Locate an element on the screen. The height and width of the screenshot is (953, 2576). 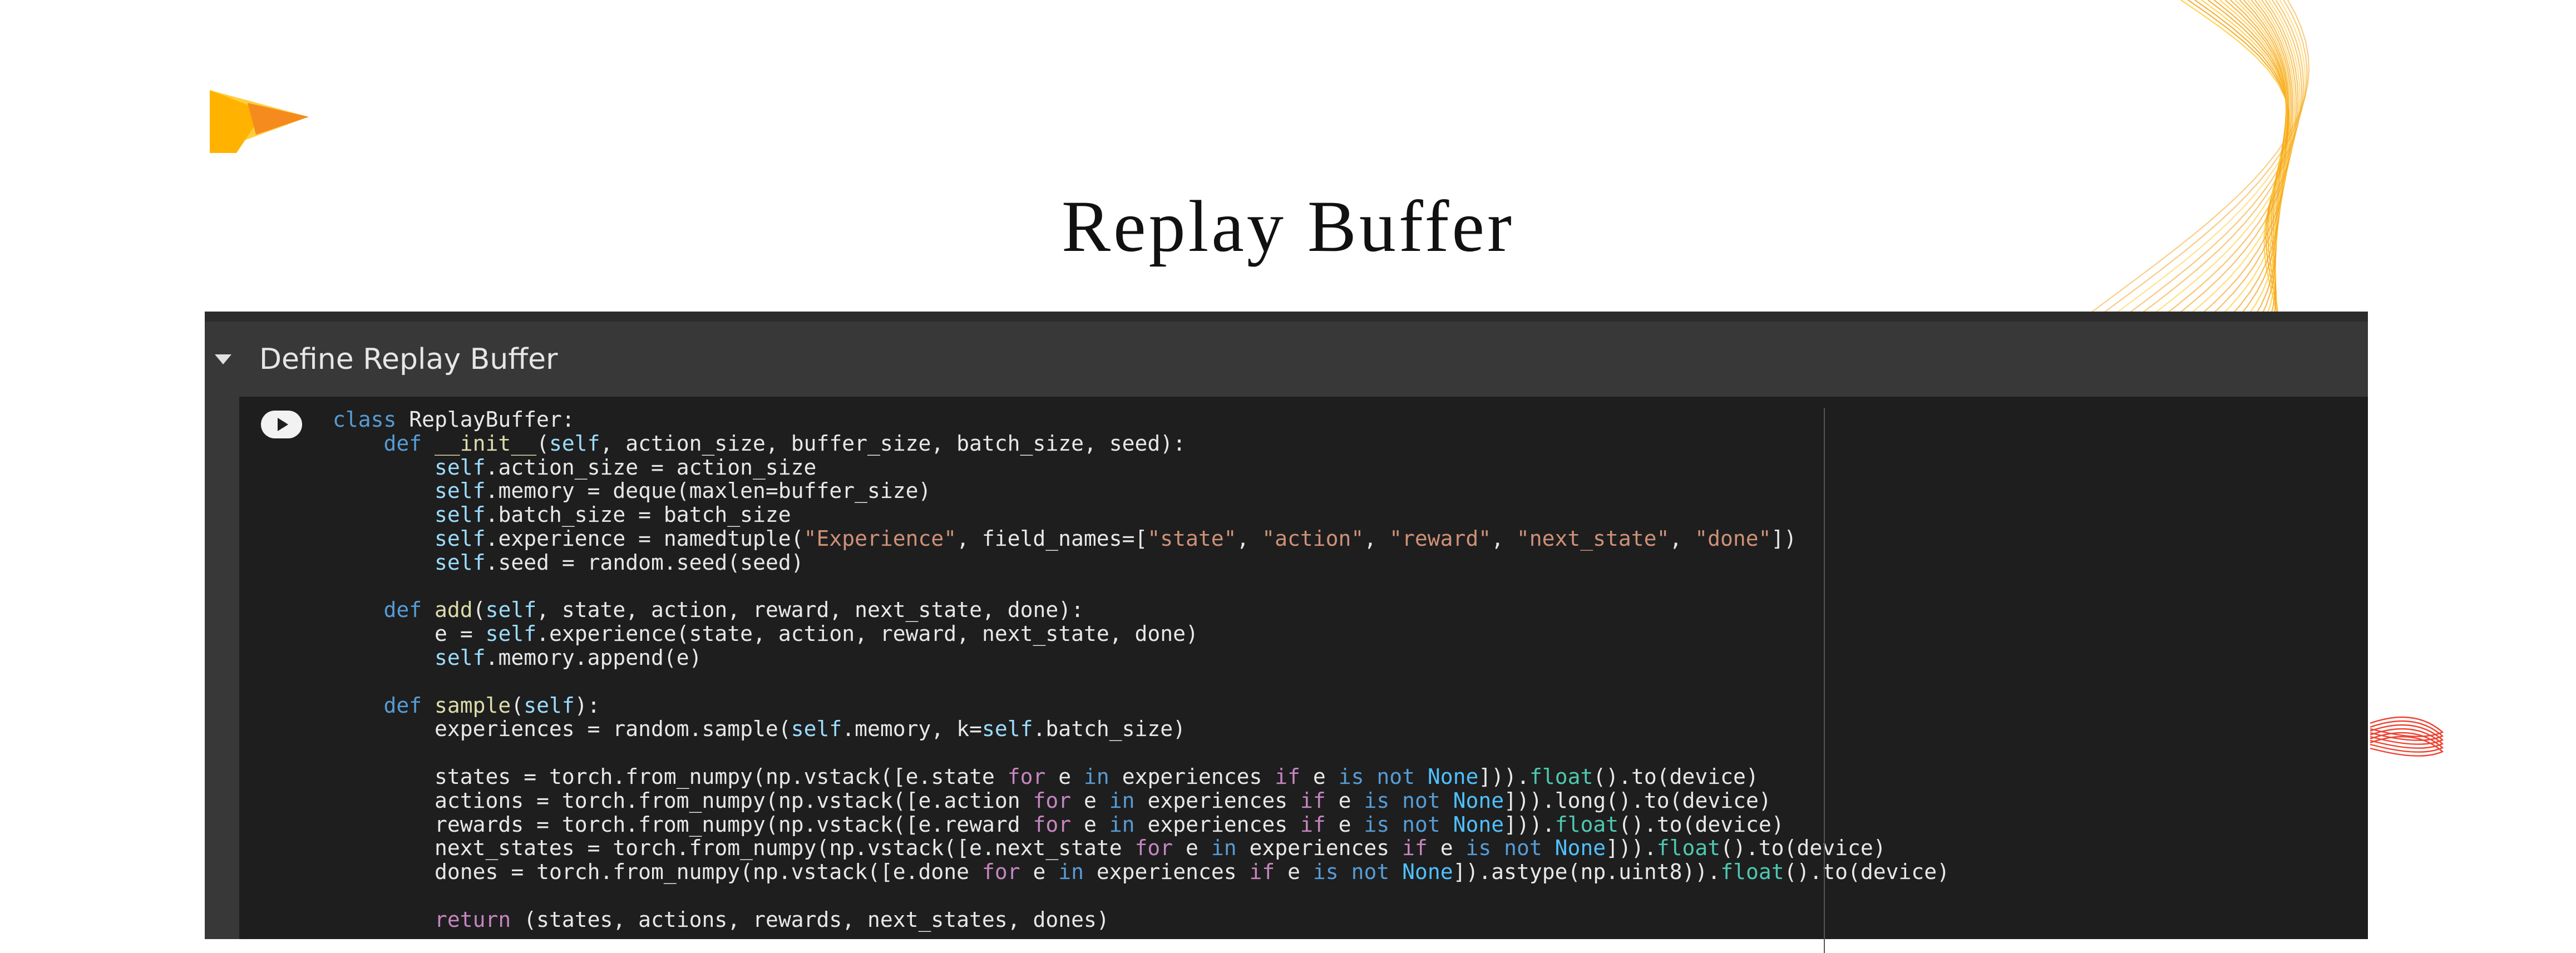
code-line: self.batch_size = batch_size is located at coordinates (613, 514).